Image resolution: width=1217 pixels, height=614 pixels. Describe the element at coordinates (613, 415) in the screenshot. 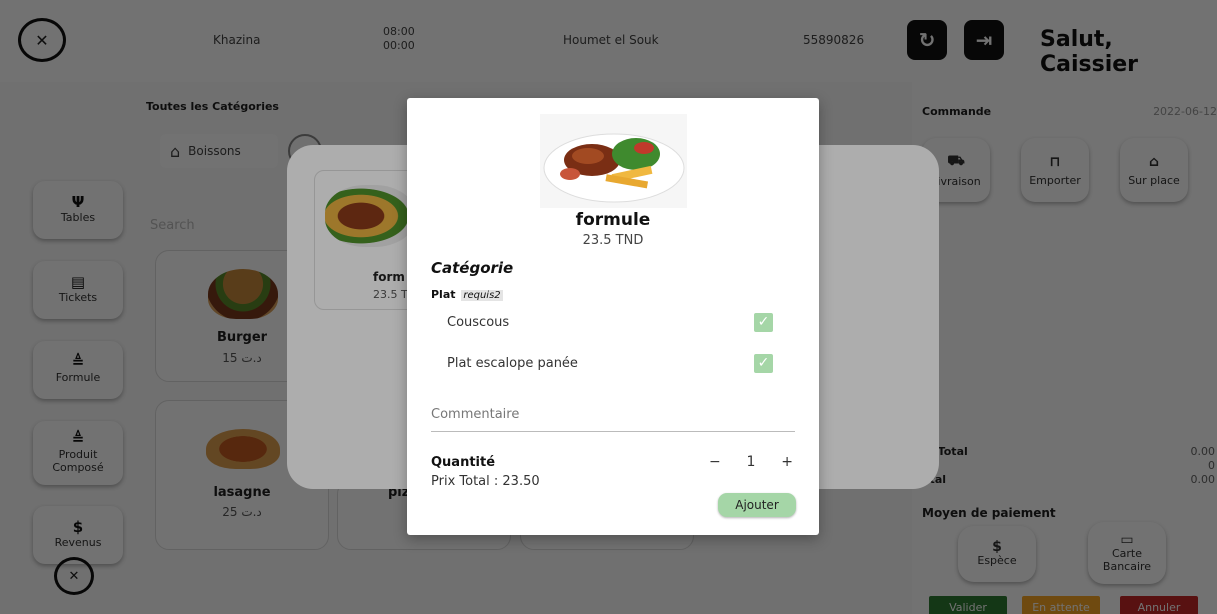

I see `comment-field` at that location.